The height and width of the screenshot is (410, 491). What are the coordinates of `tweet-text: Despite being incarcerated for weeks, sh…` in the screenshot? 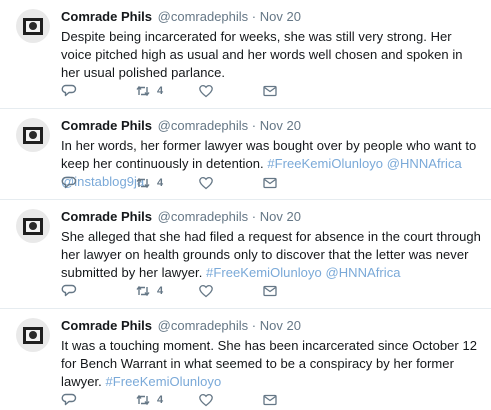 It's located at (271, 55).